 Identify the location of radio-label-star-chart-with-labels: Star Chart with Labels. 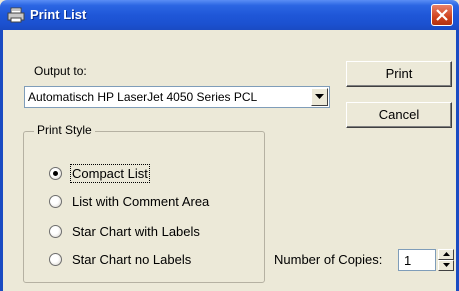
(136, 231).